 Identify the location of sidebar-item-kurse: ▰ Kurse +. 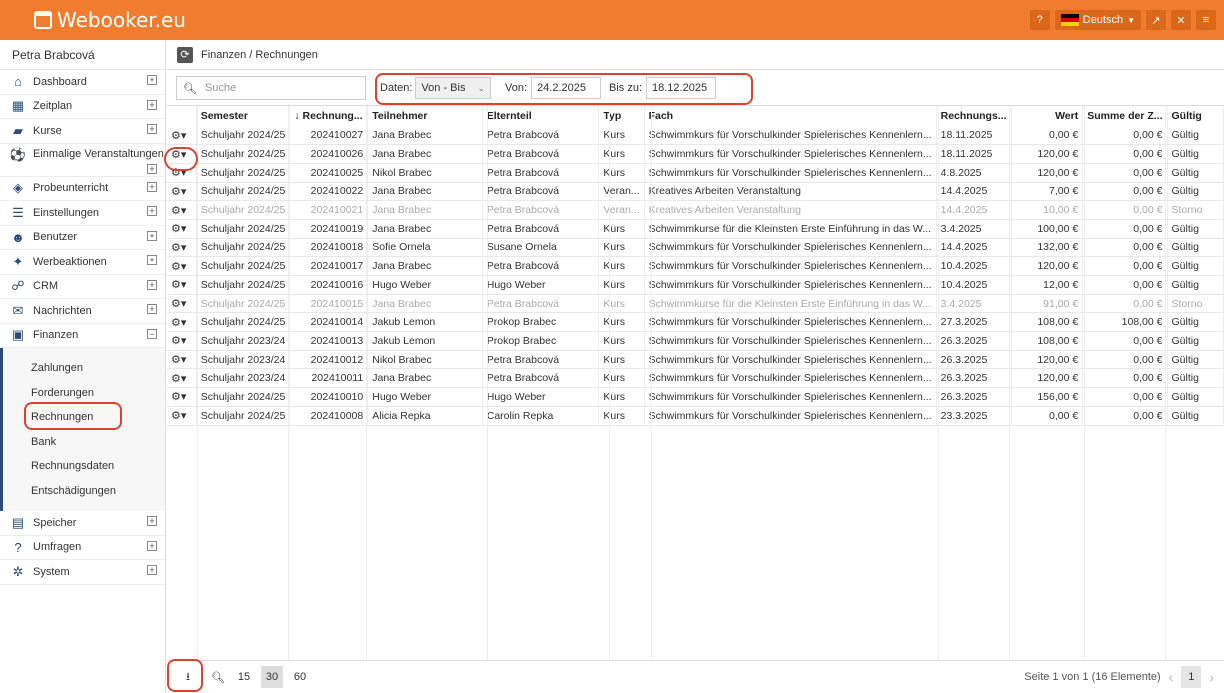
(82, 131).